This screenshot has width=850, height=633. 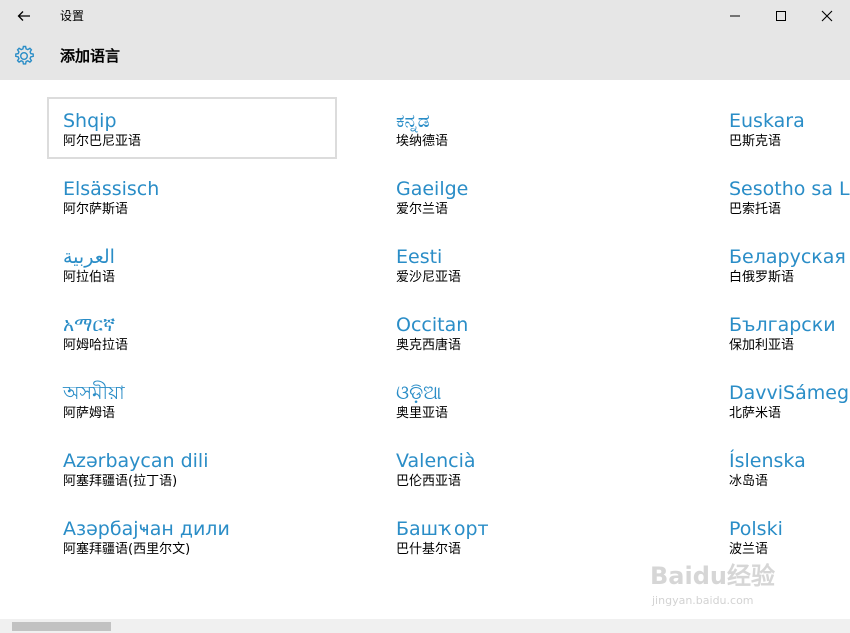 I want to click on language-native-name: Eesti, so click(x=419, y=257).